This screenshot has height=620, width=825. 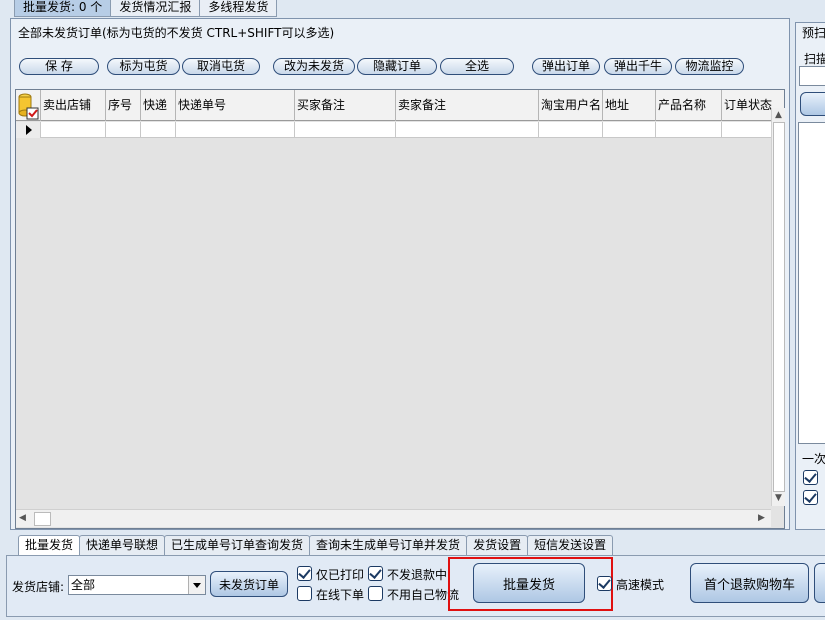 I want to click on high-speed-checkbox, so click(x=604, y=583).